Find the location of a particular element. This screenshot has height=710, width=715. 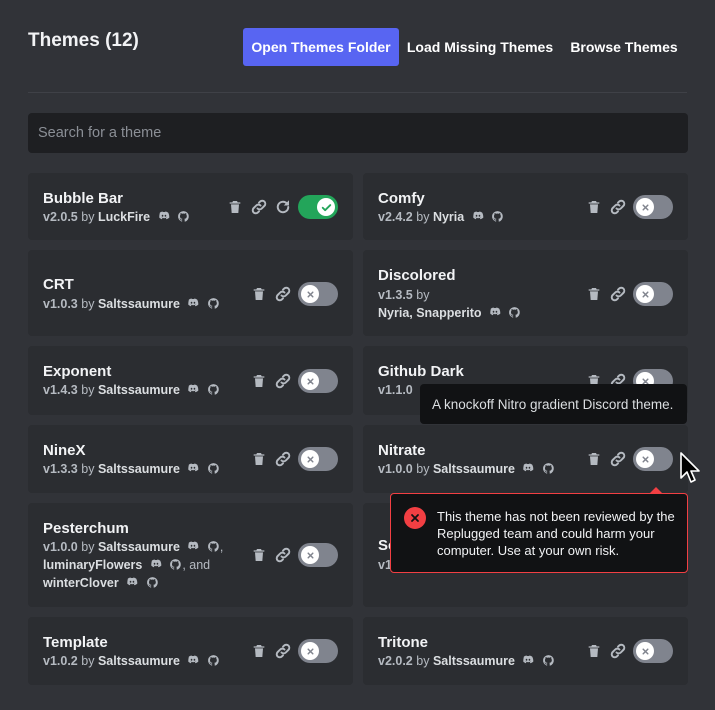

theme-name: Pesterchum is located at coordinates (86, 528).